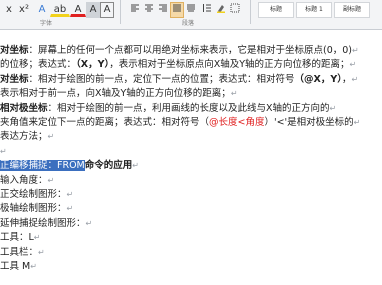  I want to click on line-text: （@X，Y）, so click(318, 79).